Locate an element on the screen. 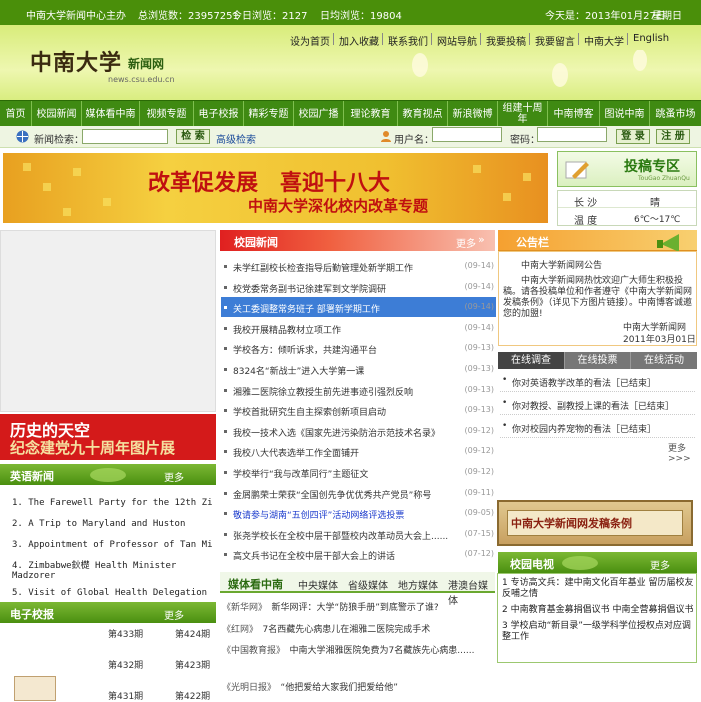 Image resolution: width=701 pixels, height=702 pixels. logo-title: 中南大学 is located at coordinates (76, 61).